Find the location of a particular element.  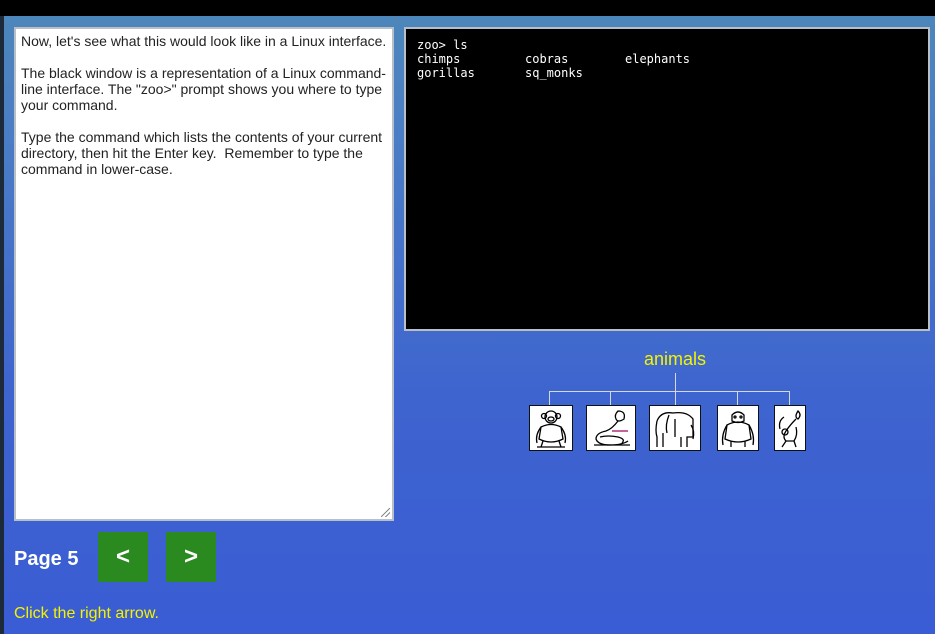

left-edge is located at coordinates (2, 325).